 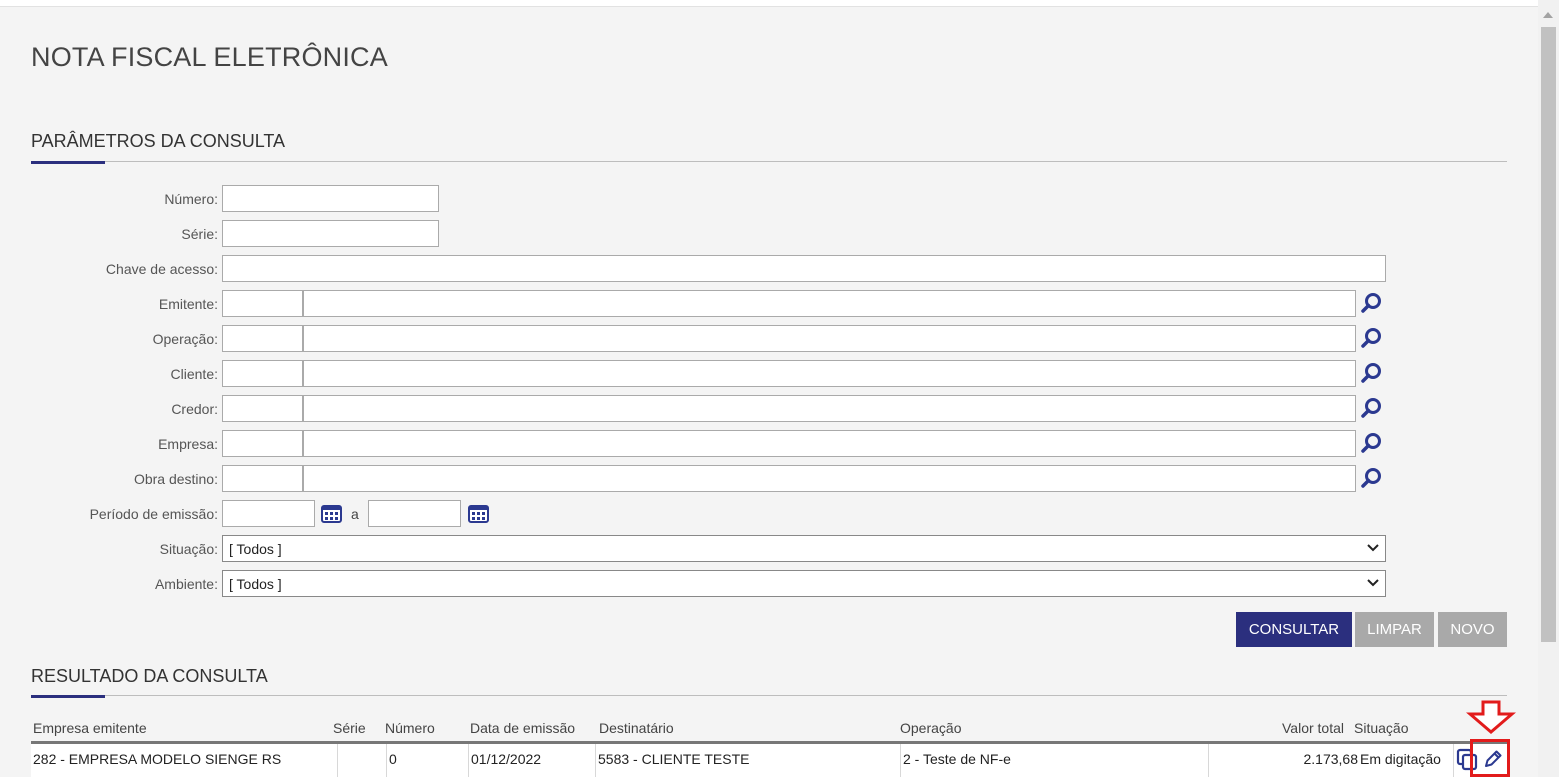 I want to click on situacao-selected-value: [ Todos ], so click(x=255, y=549).